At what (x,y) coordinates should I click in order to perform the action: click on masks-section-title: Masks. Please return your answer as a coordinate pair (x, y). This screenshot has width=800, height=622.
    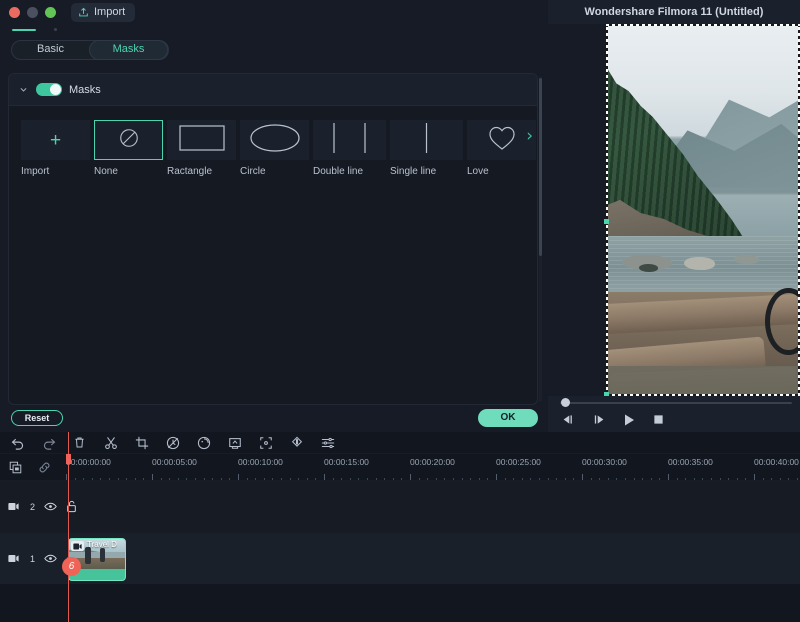
    Looking at the image, I should click on (85, 89).